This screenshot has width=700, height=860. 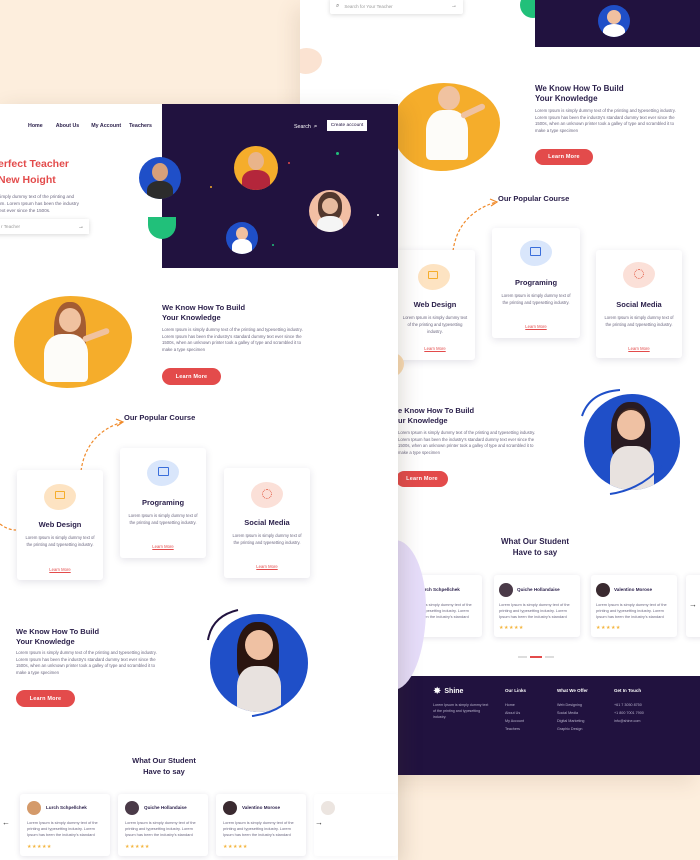 What do you see at coordinates (140, 126) in the screenshot?
I see `nav-item-teachers: Teachers` at bounding box center [140, 126].